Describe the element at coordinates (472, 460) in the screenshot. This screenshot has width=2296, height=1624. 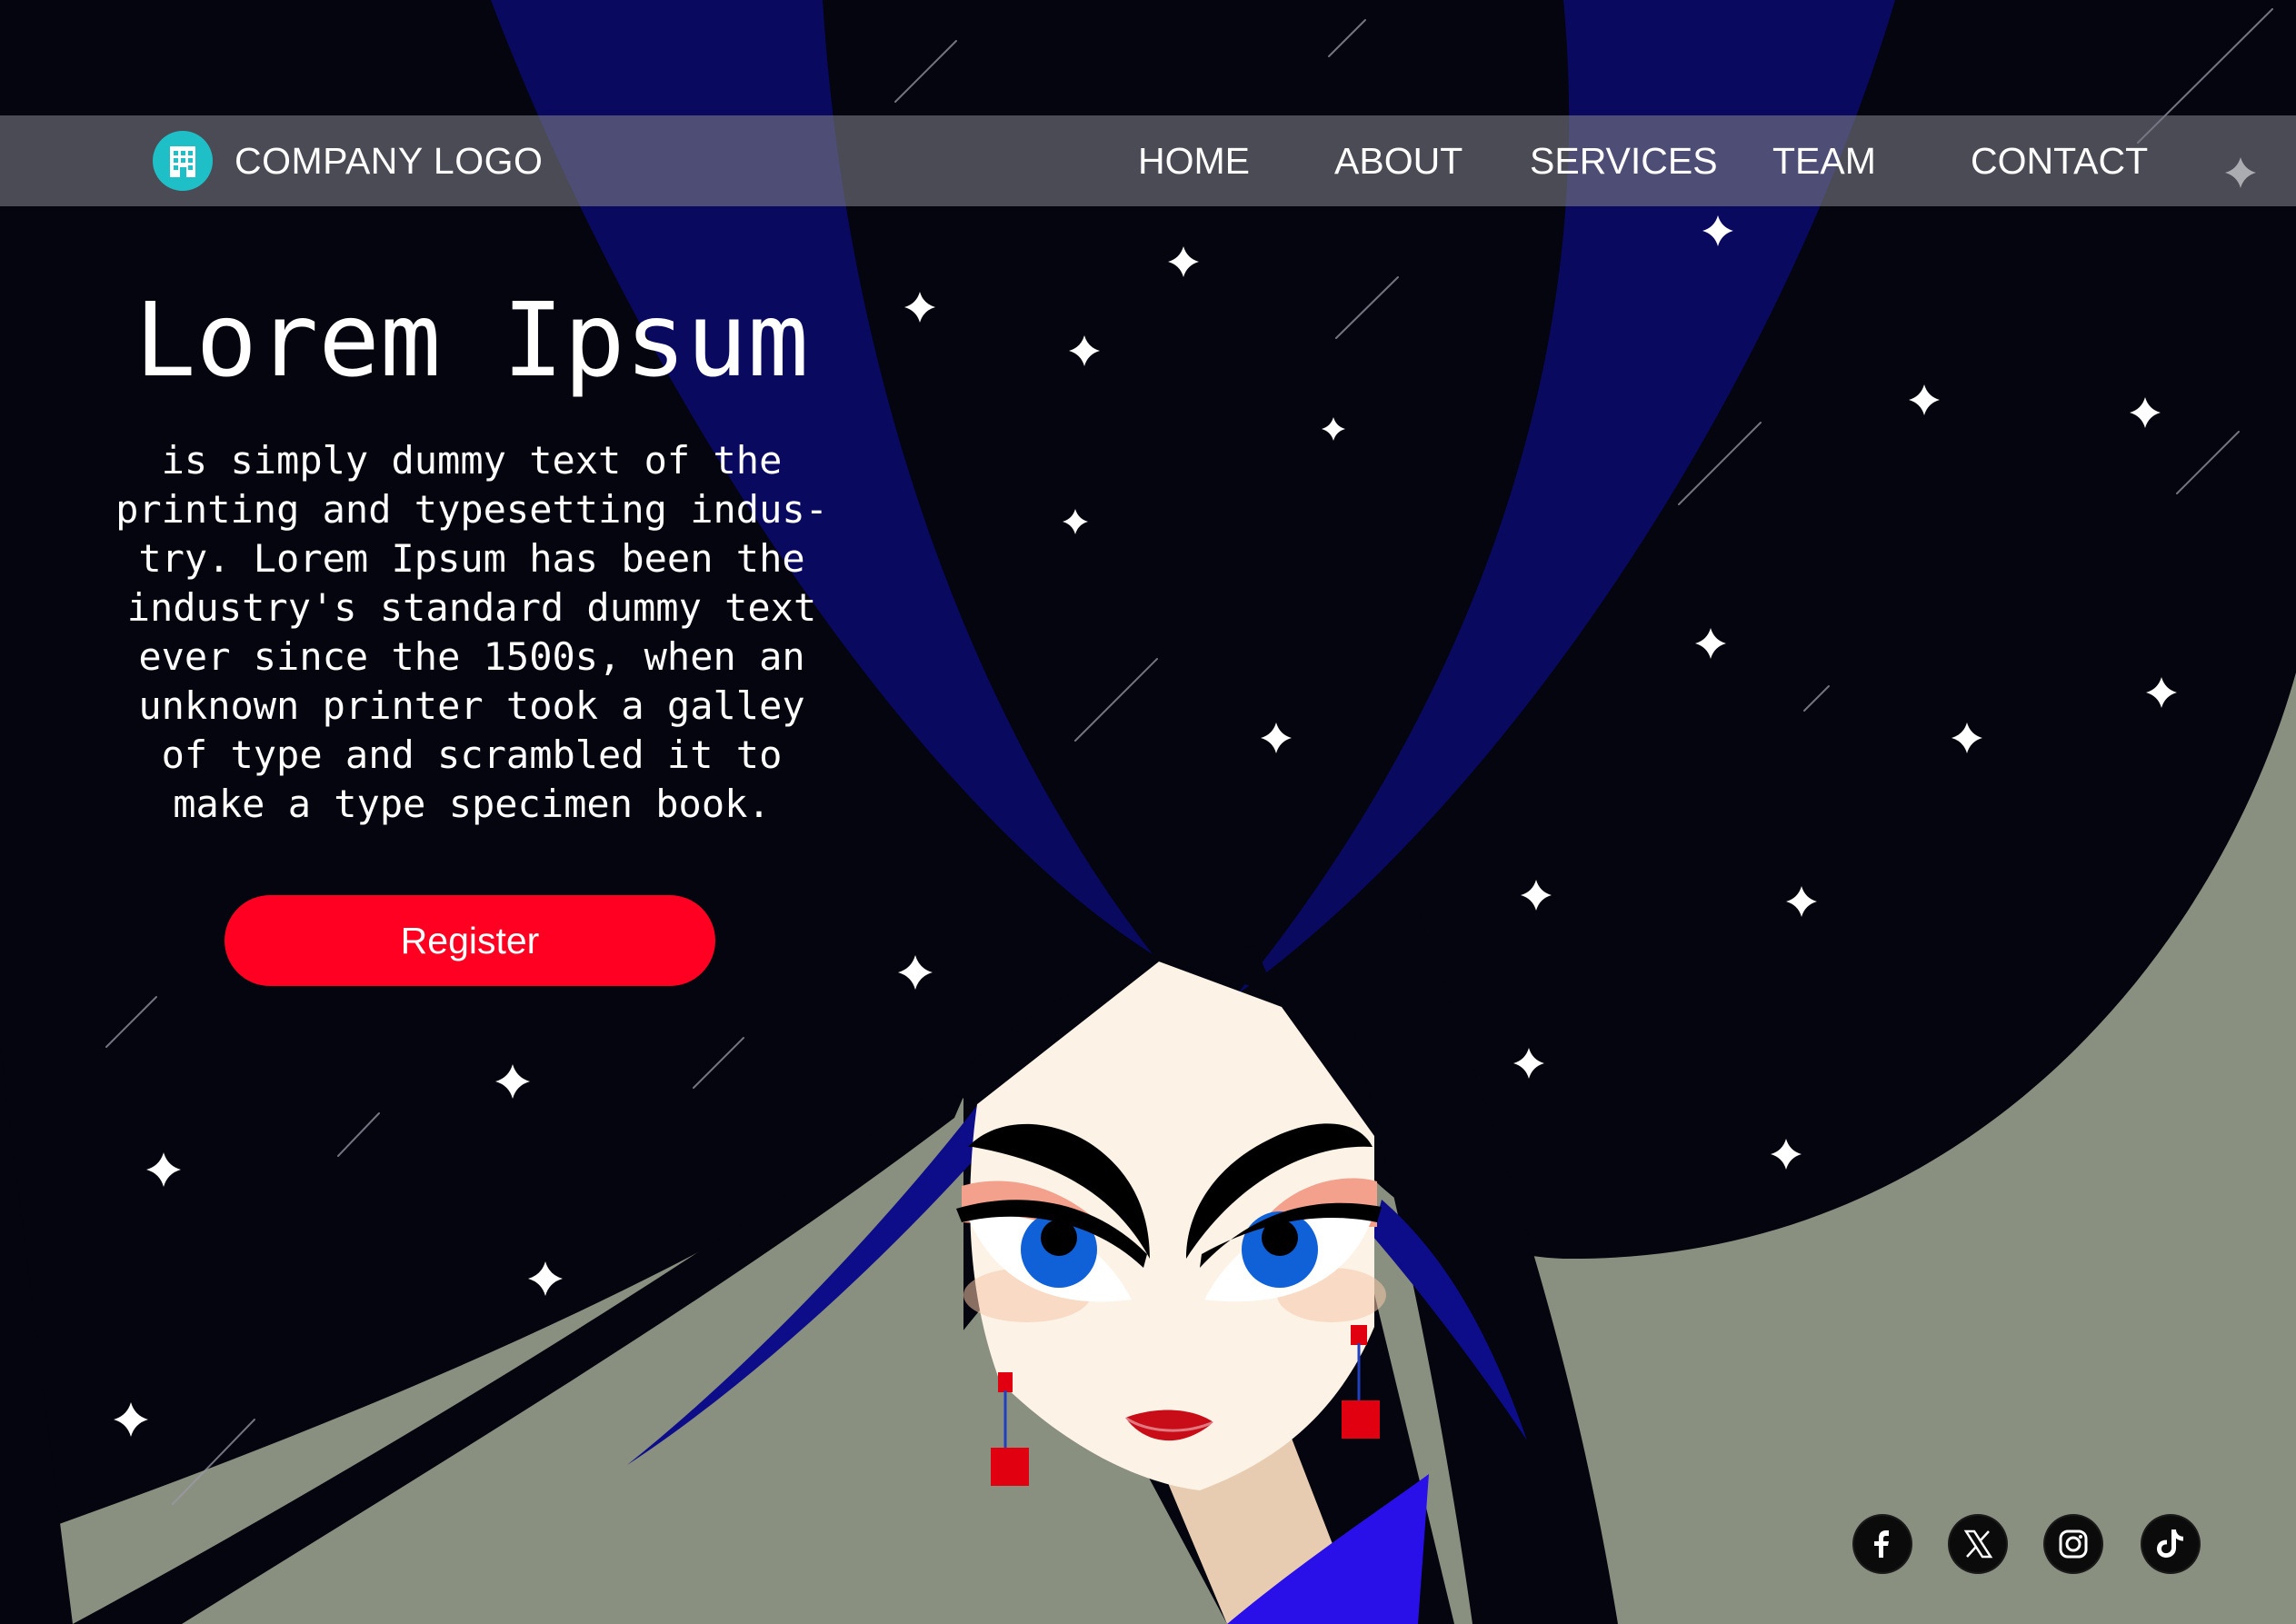
I see `hero-line: is simply dummy text of the` at that location.